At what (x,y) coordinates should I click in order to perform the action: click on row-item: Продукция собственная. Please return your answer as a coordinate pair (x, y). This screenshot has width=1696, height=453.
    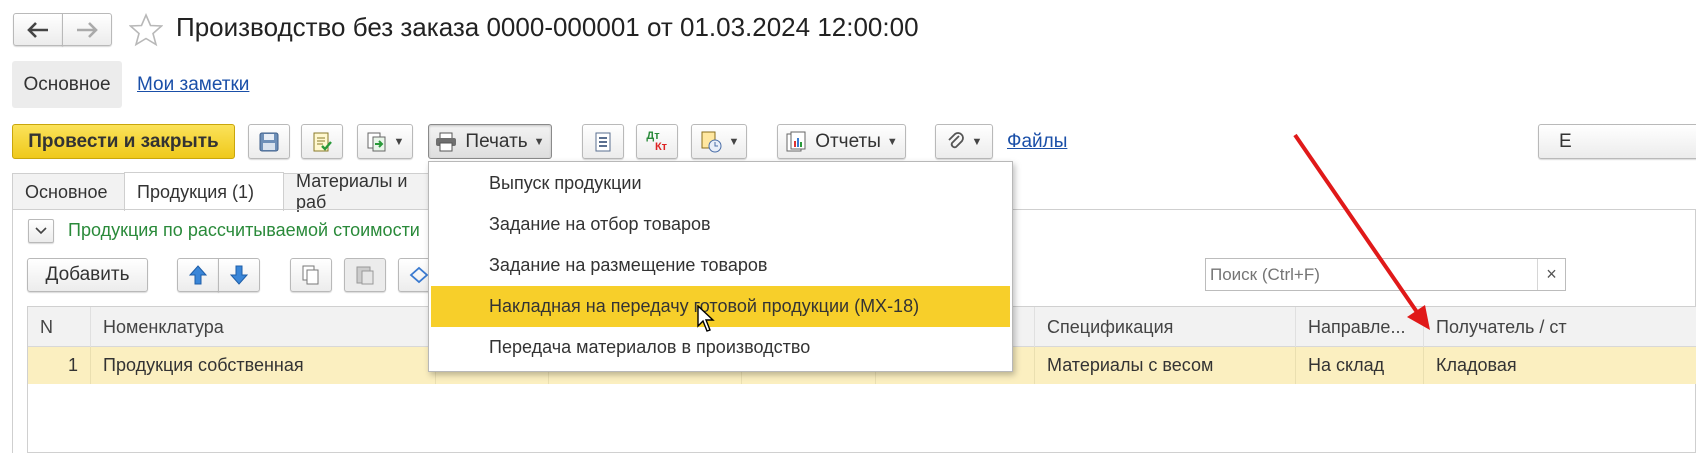
    Looking at the image, I should click on (203, 365).